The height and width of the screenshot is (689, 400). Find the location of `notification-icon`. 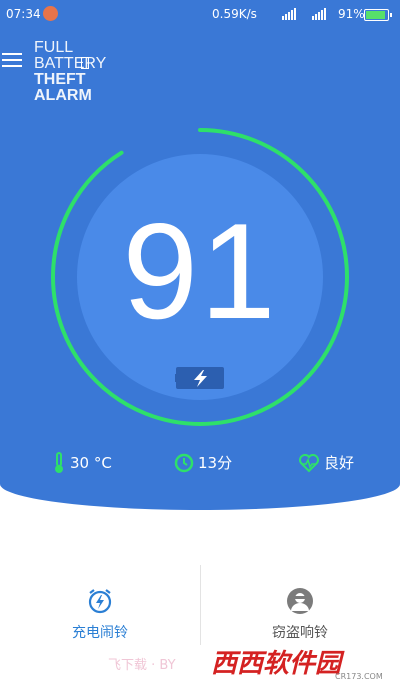

notification-icon is located at coordinates (50, 13).